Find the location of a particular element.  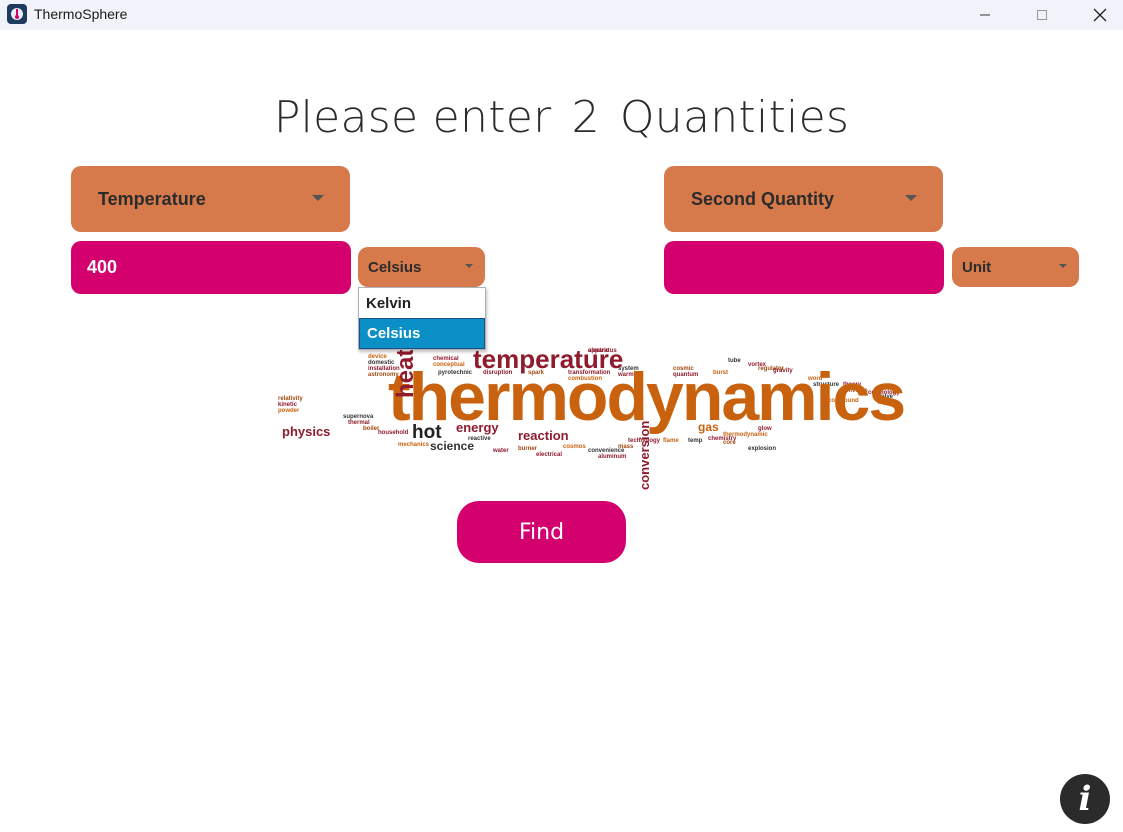

wordcloud-word: conversion is located at coordinates (644, 455).